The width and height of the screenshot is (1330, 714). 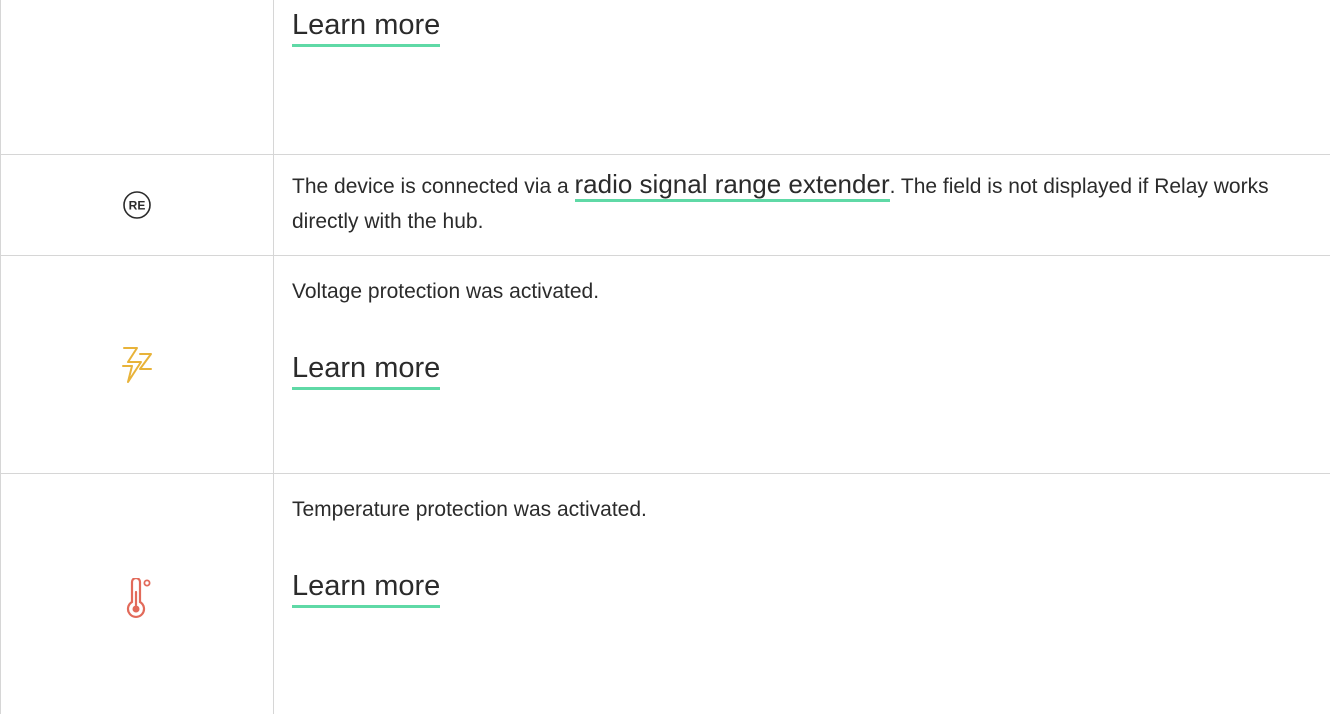 I want to click on re-icon-label: RE, so click(x=137, y=206).